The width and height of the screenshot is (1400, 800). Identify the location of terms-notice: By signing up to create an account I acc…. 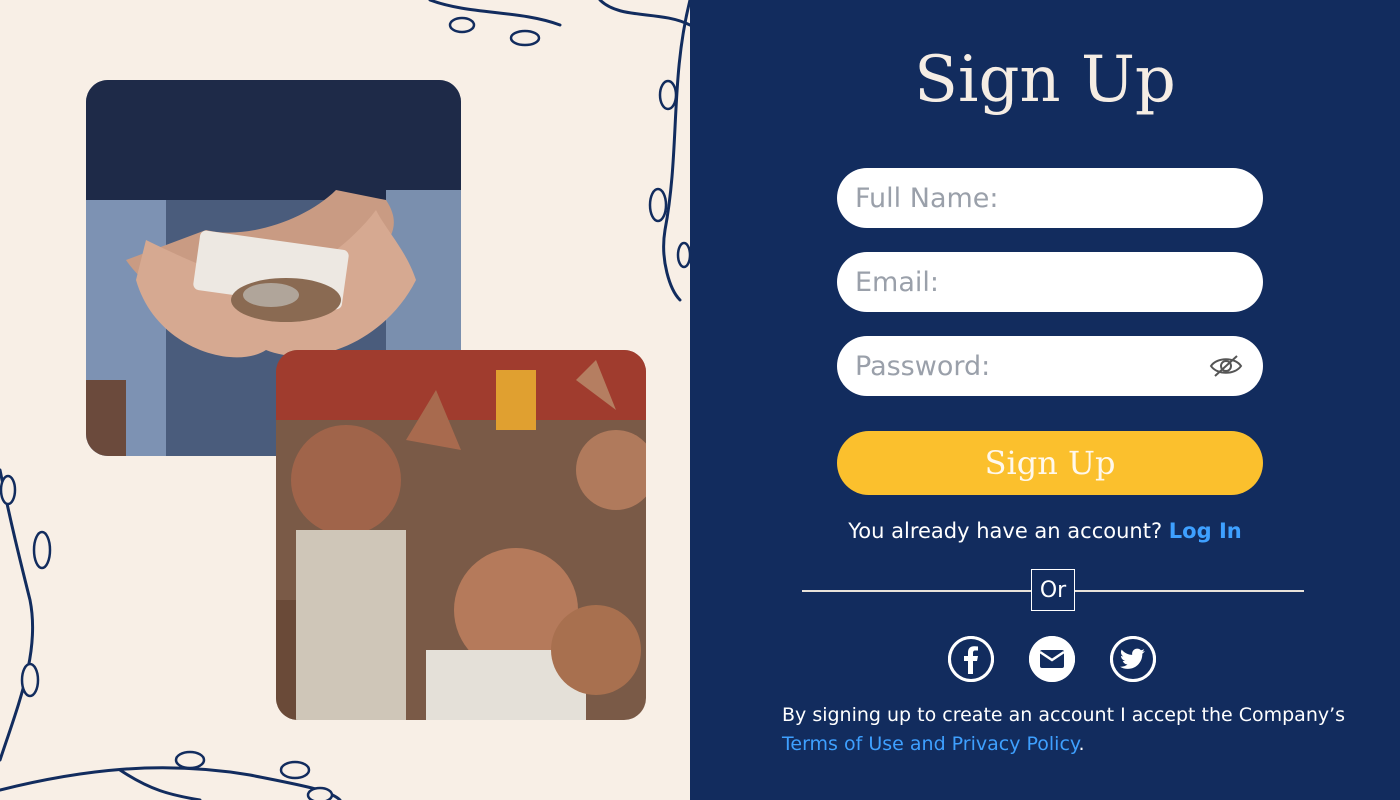
(1082, 730).